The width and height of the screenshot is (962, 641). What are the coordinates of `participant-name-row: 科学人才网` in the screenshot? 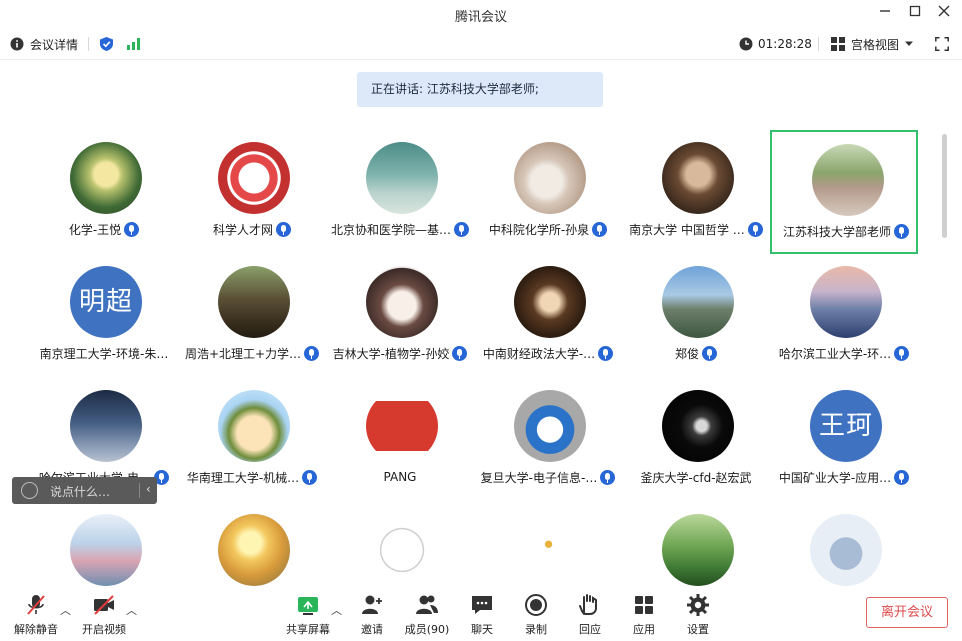 It's located at (252, 229).